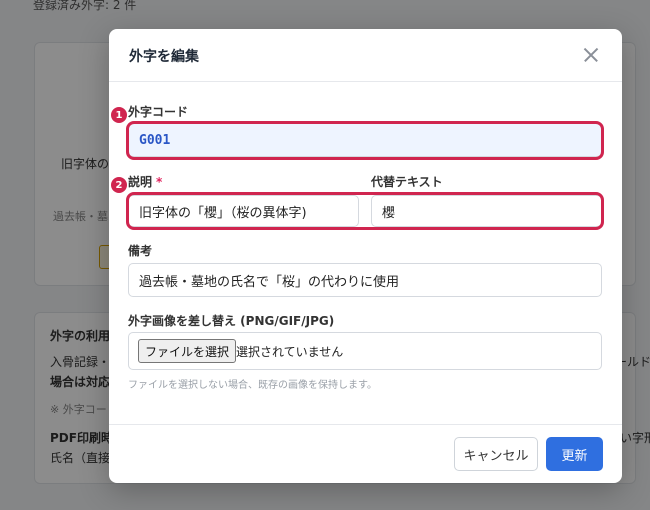  Describe the element at coordinates (164, 57) in the screenshot. I see `dialog-title: 外字を編集` at that location.